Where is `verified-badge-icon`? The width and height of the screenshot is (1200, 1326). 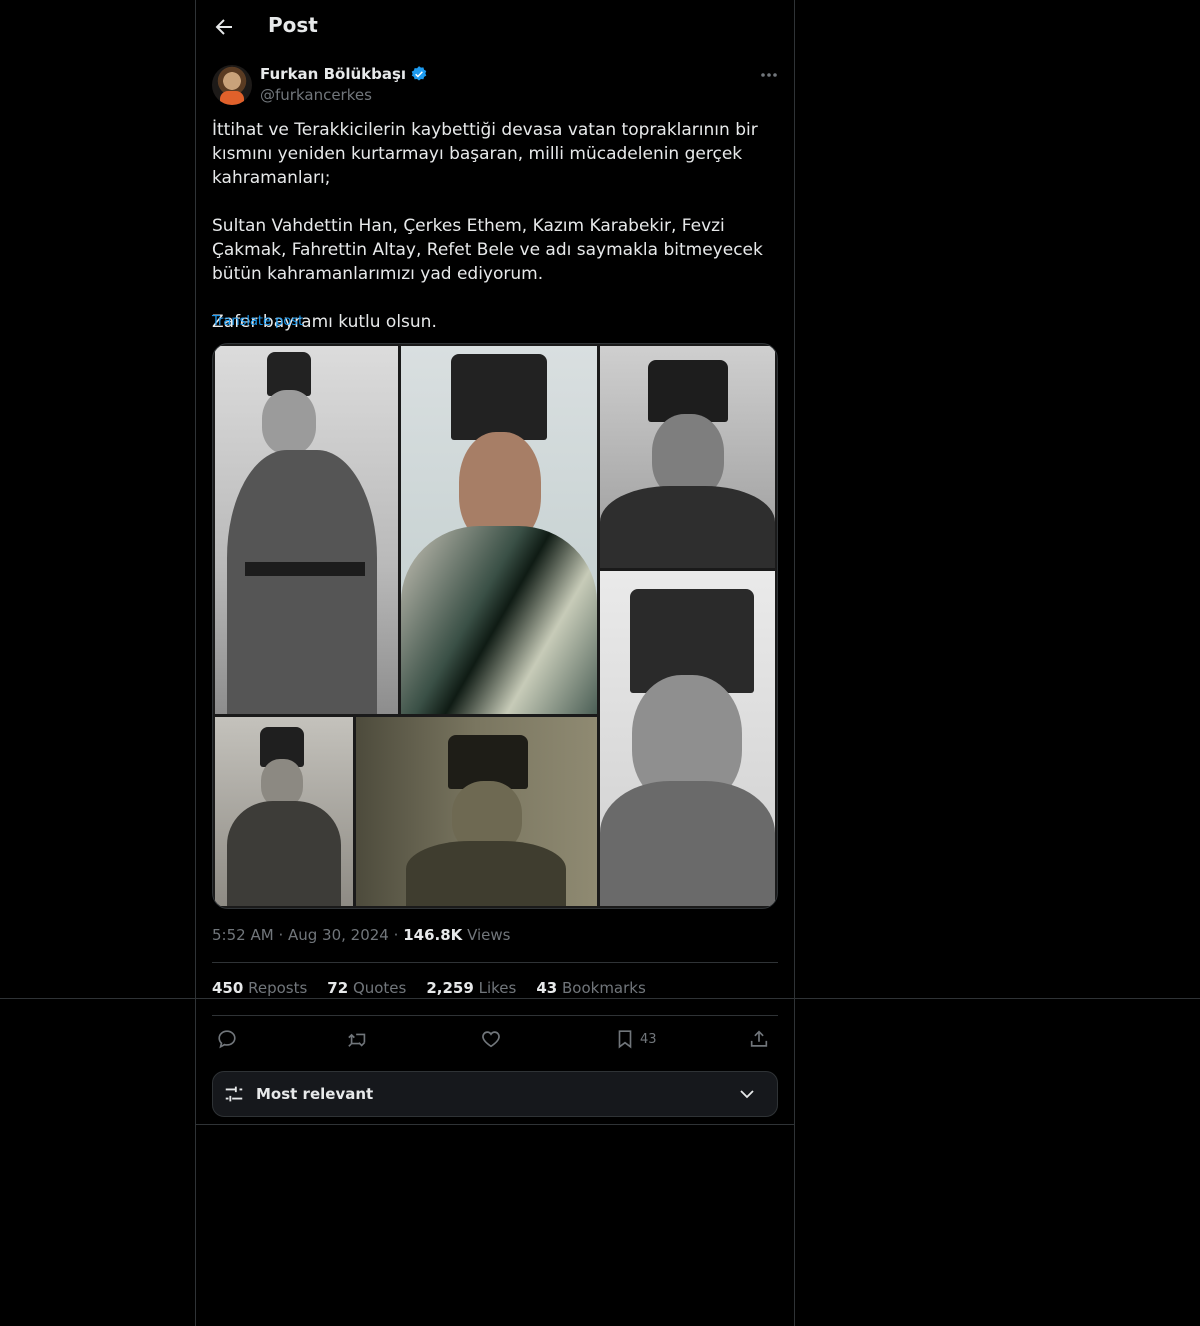 verified-badge-icon is located at coordinates (419, 73).